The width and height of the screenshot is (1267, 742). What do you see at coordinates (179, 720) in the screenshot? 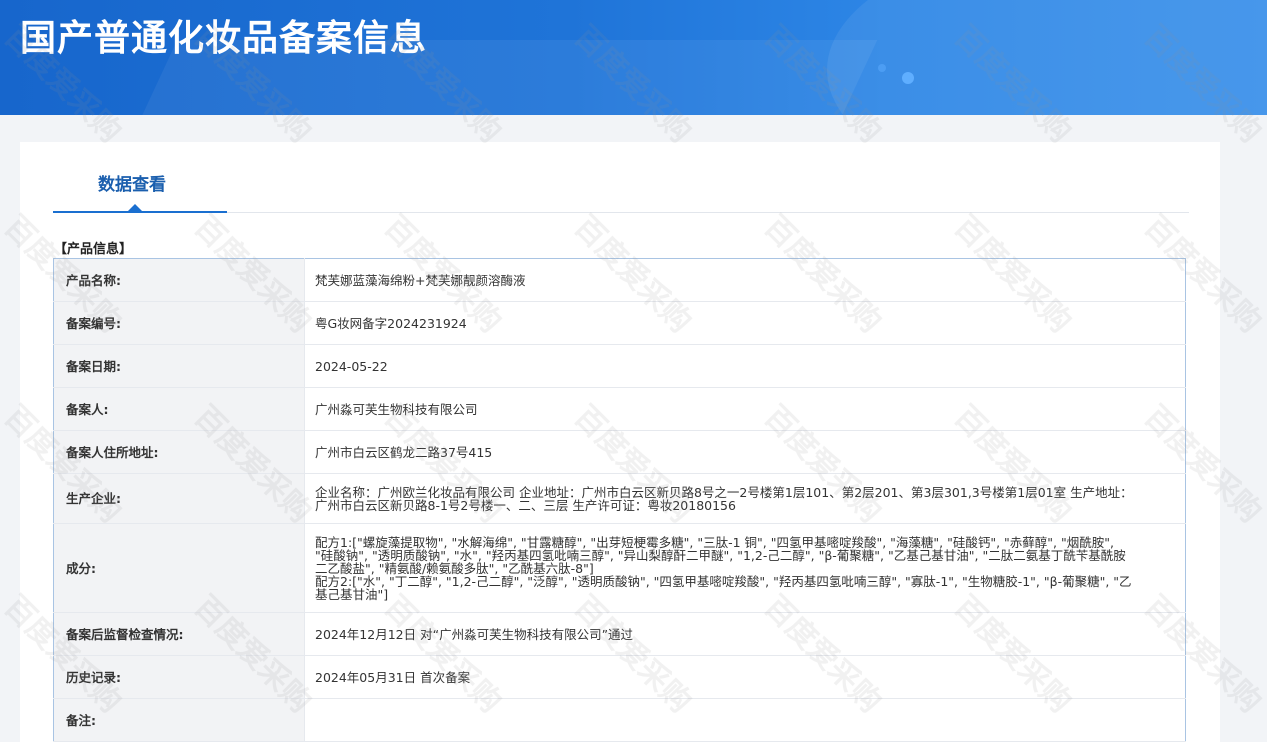
I see `row-label: 备注:` at bounding box center [179, 720].